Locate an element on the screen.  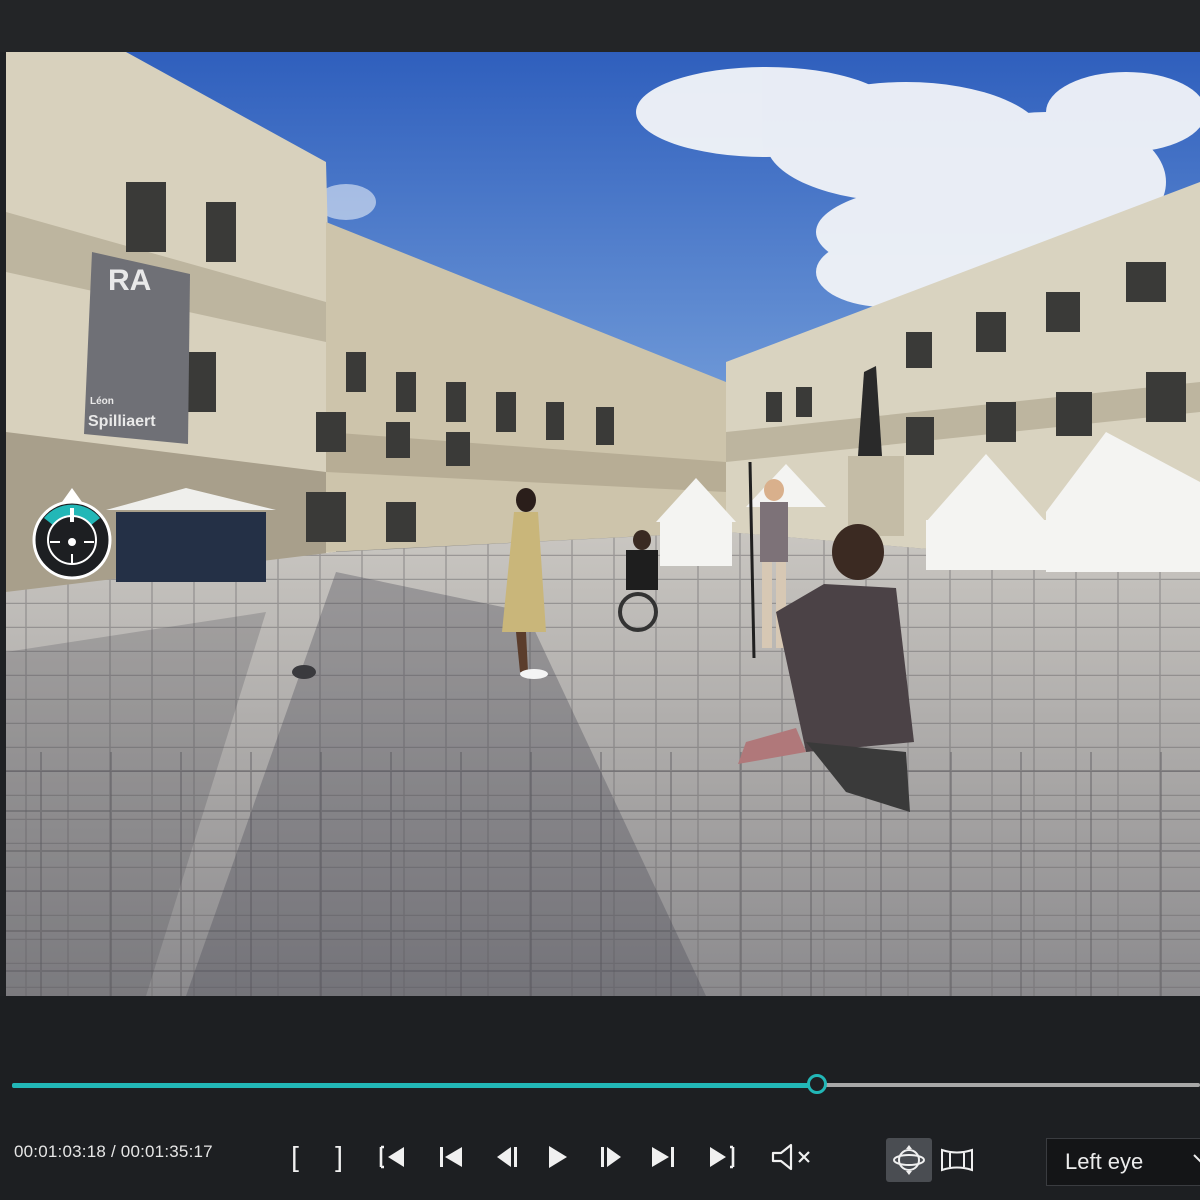
360-view-button is located at coordinates (909, 1160).